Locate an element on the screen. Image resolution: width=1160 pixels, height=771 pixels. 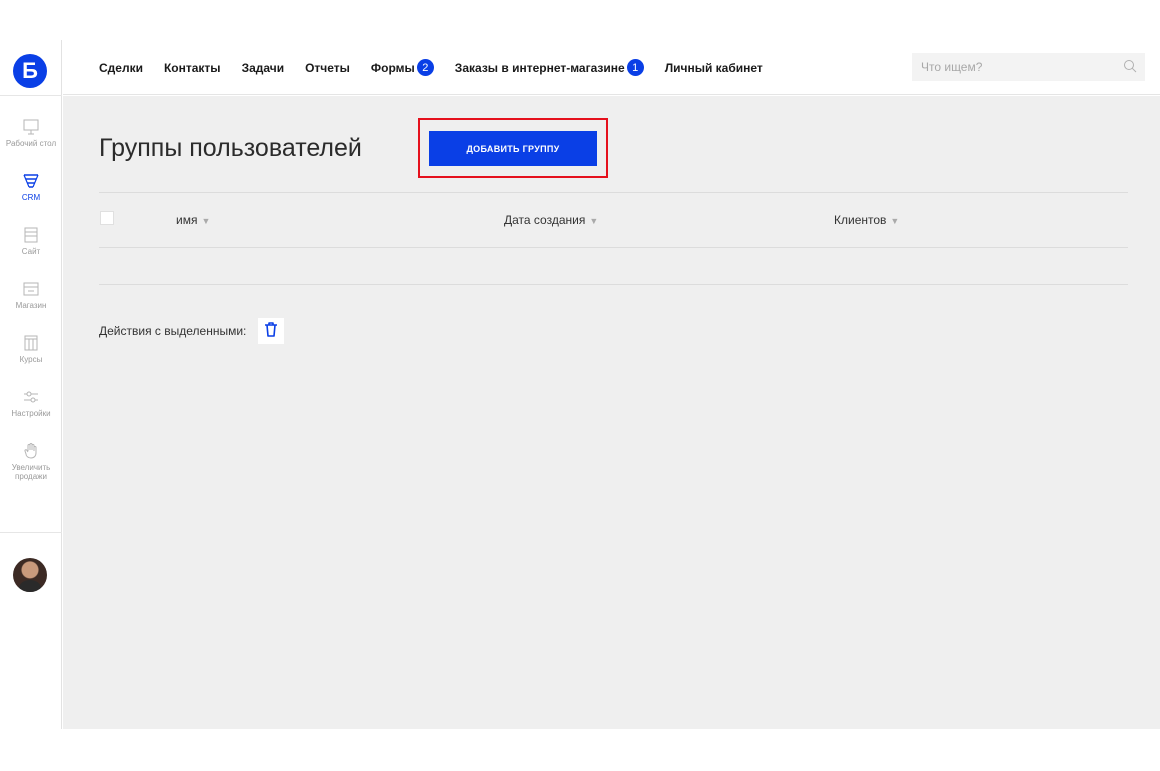
column-label: имя is located at coordinates (187, 220).